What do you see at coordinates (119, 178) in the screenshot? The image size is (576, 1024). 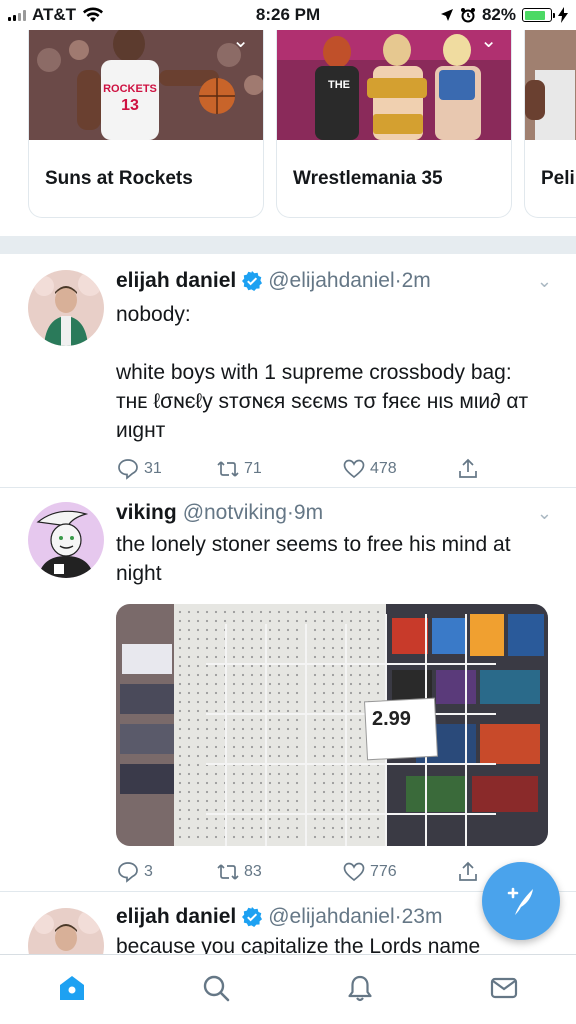 I see `moment-title: Suns at Rockets` at bounding box center [119, 178].